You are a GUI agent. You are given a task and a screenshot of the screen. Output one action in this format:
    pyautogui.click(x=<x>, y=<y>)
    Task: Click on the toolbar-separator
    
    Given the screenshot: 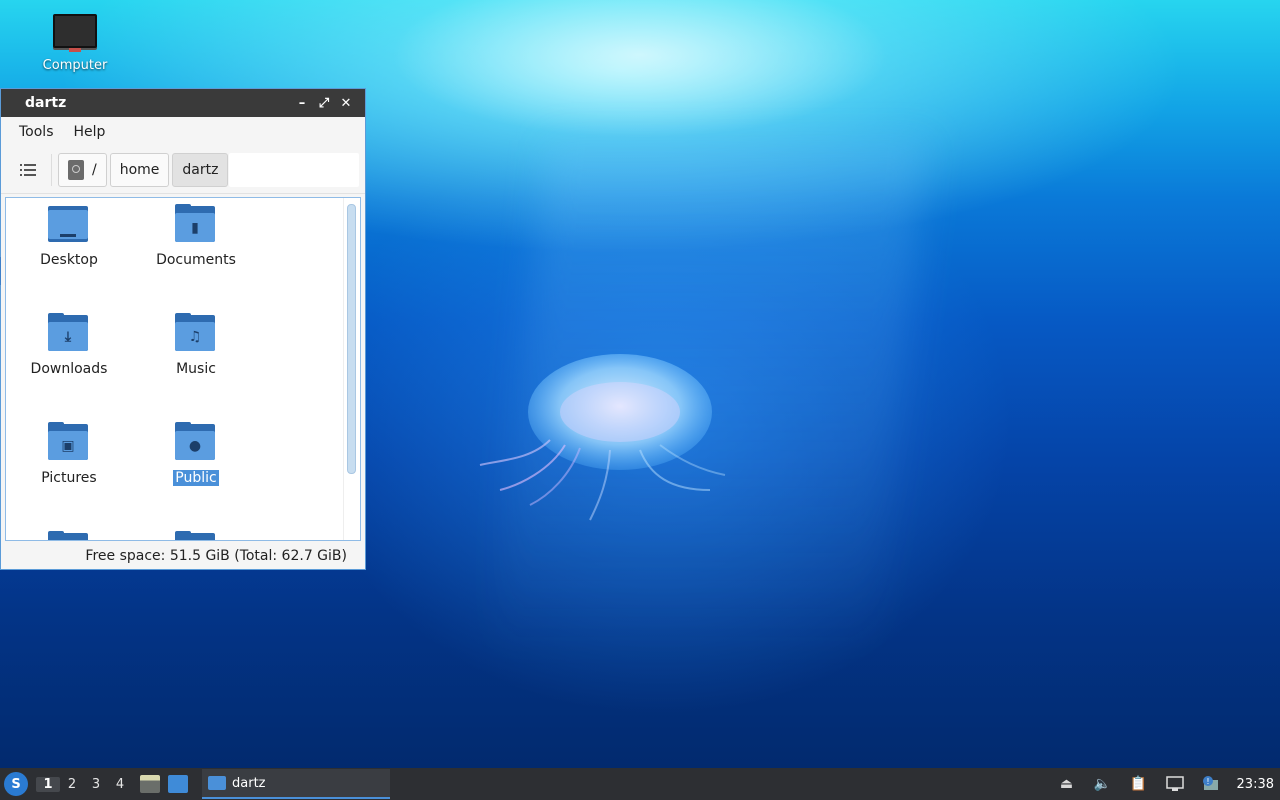 What is the action you would take?
    pyautogui.click(x=51, y=170)
    